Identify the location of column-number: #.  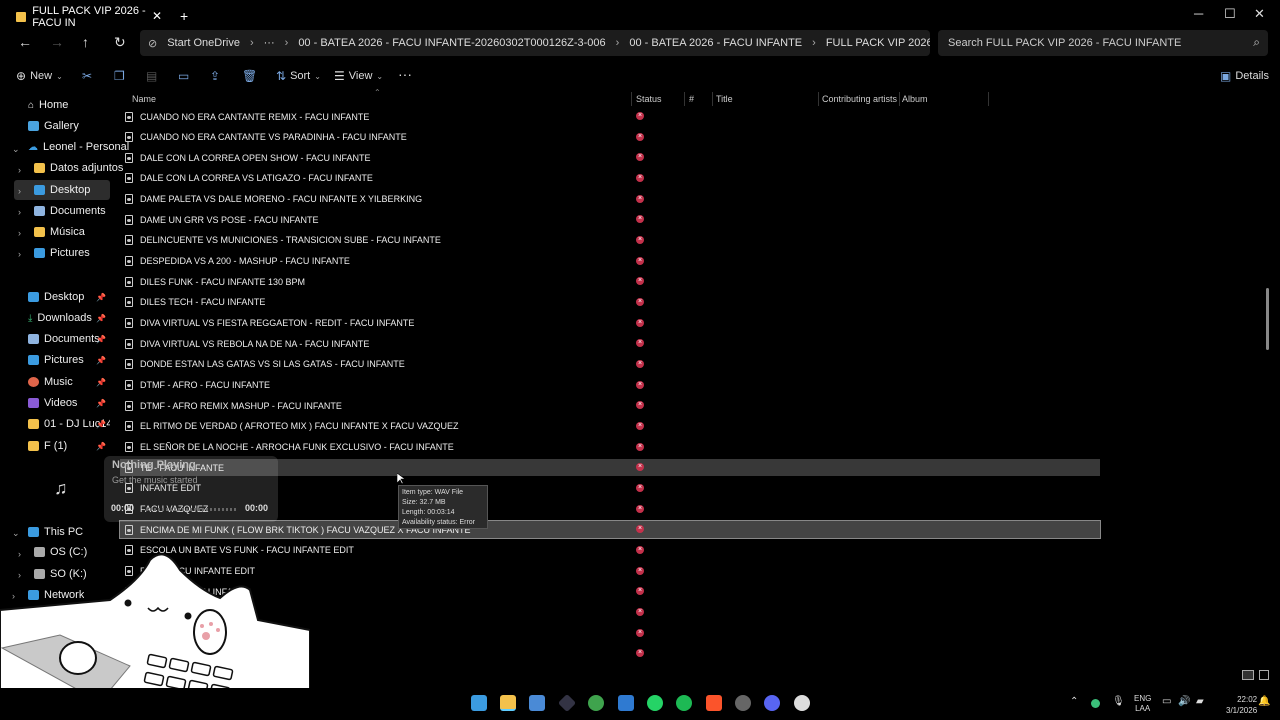
(691, 99).